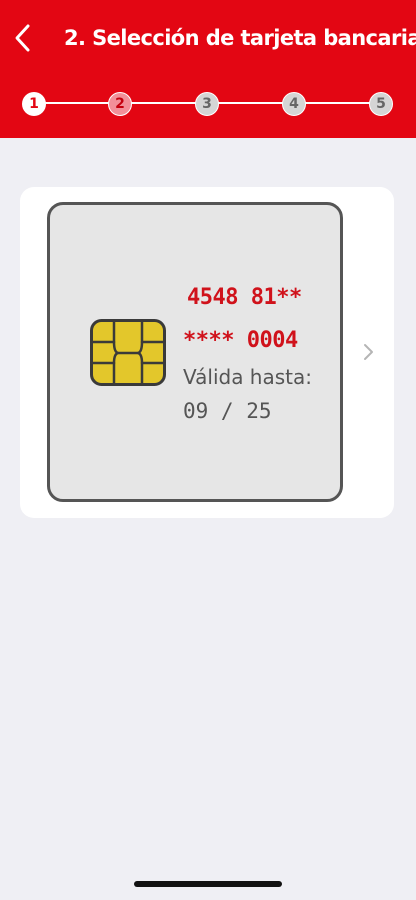 This screenshot has height=900, width=416. I want to click on chevron-left-icon, so click(22, 38).